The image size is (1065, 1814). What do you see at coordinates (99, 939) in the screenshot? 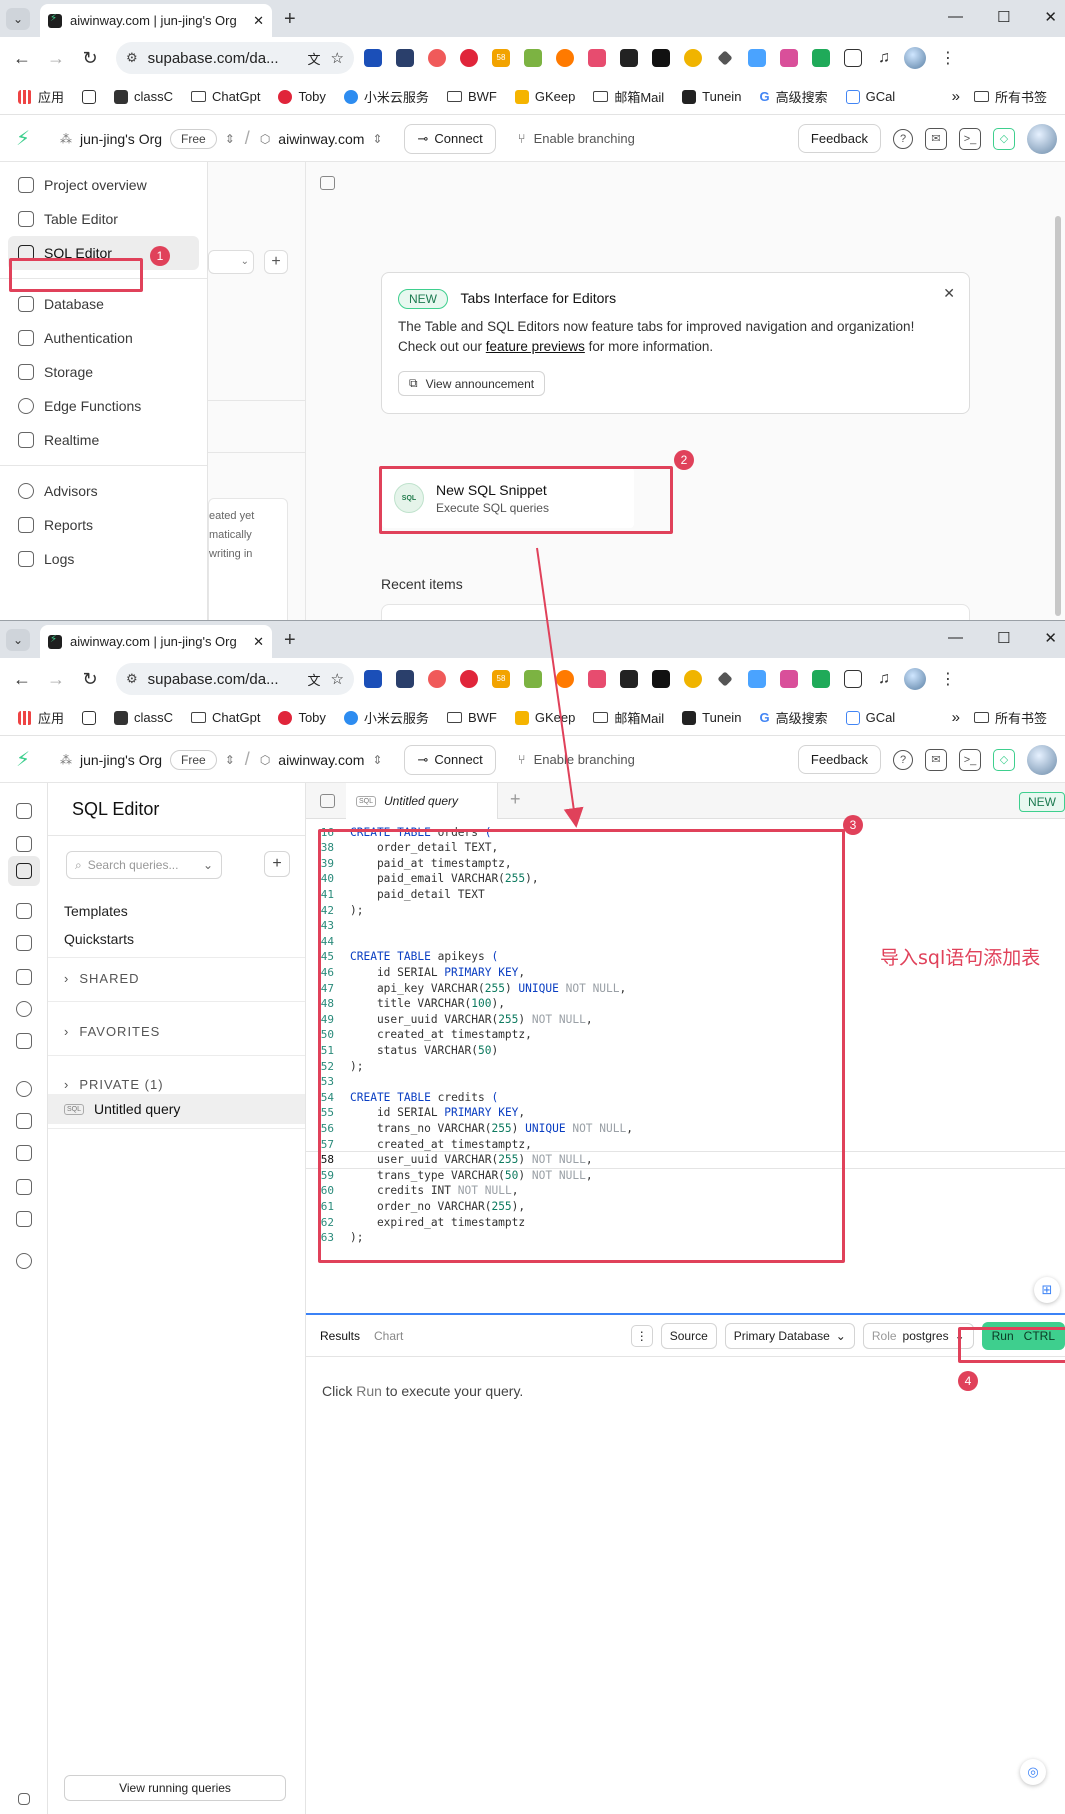
I see `quickstarts-link: Quickstarts` at bounding box center [99, 939].